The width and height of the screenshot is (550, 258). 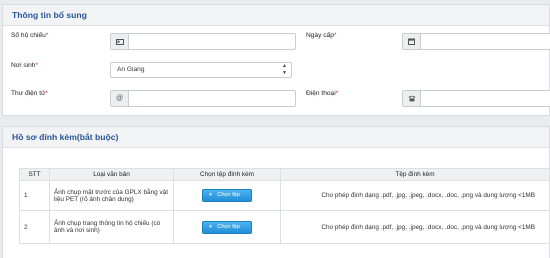 I want to click on email-label: Thư điện tử*, so click(x=29, y=93).